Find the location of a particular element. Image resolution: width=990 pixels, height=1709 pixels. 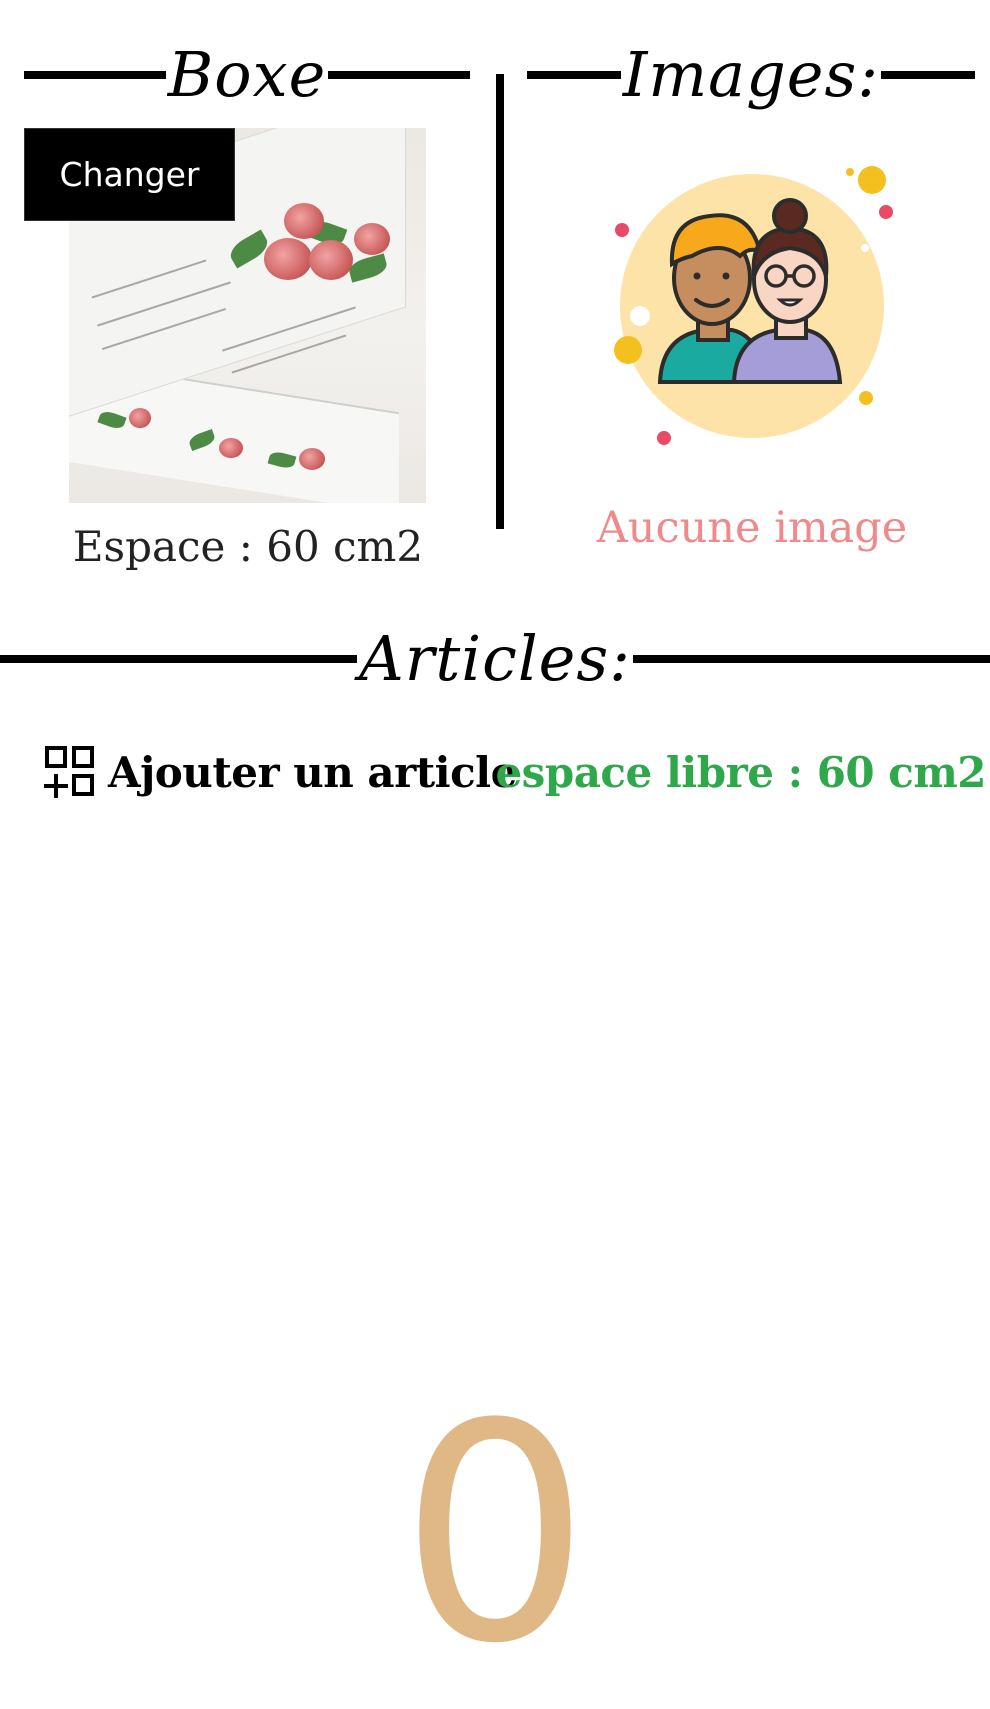

no-image-label: Aucune image is located at coordinates (752, 528).